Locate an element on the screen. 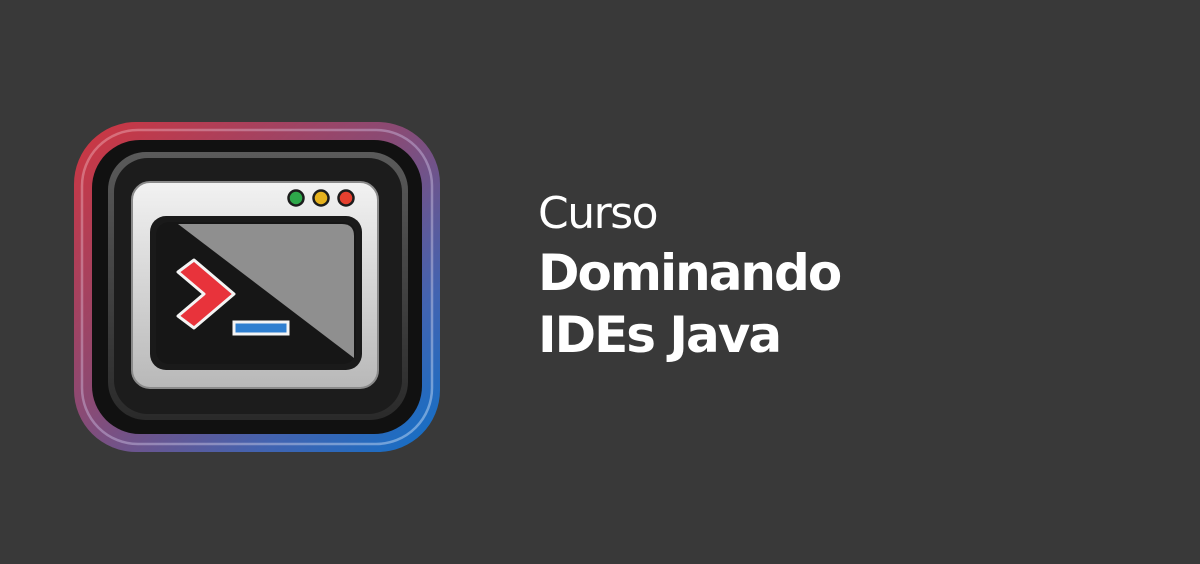  yellow-light-icon is located at coordinates (321, 198).